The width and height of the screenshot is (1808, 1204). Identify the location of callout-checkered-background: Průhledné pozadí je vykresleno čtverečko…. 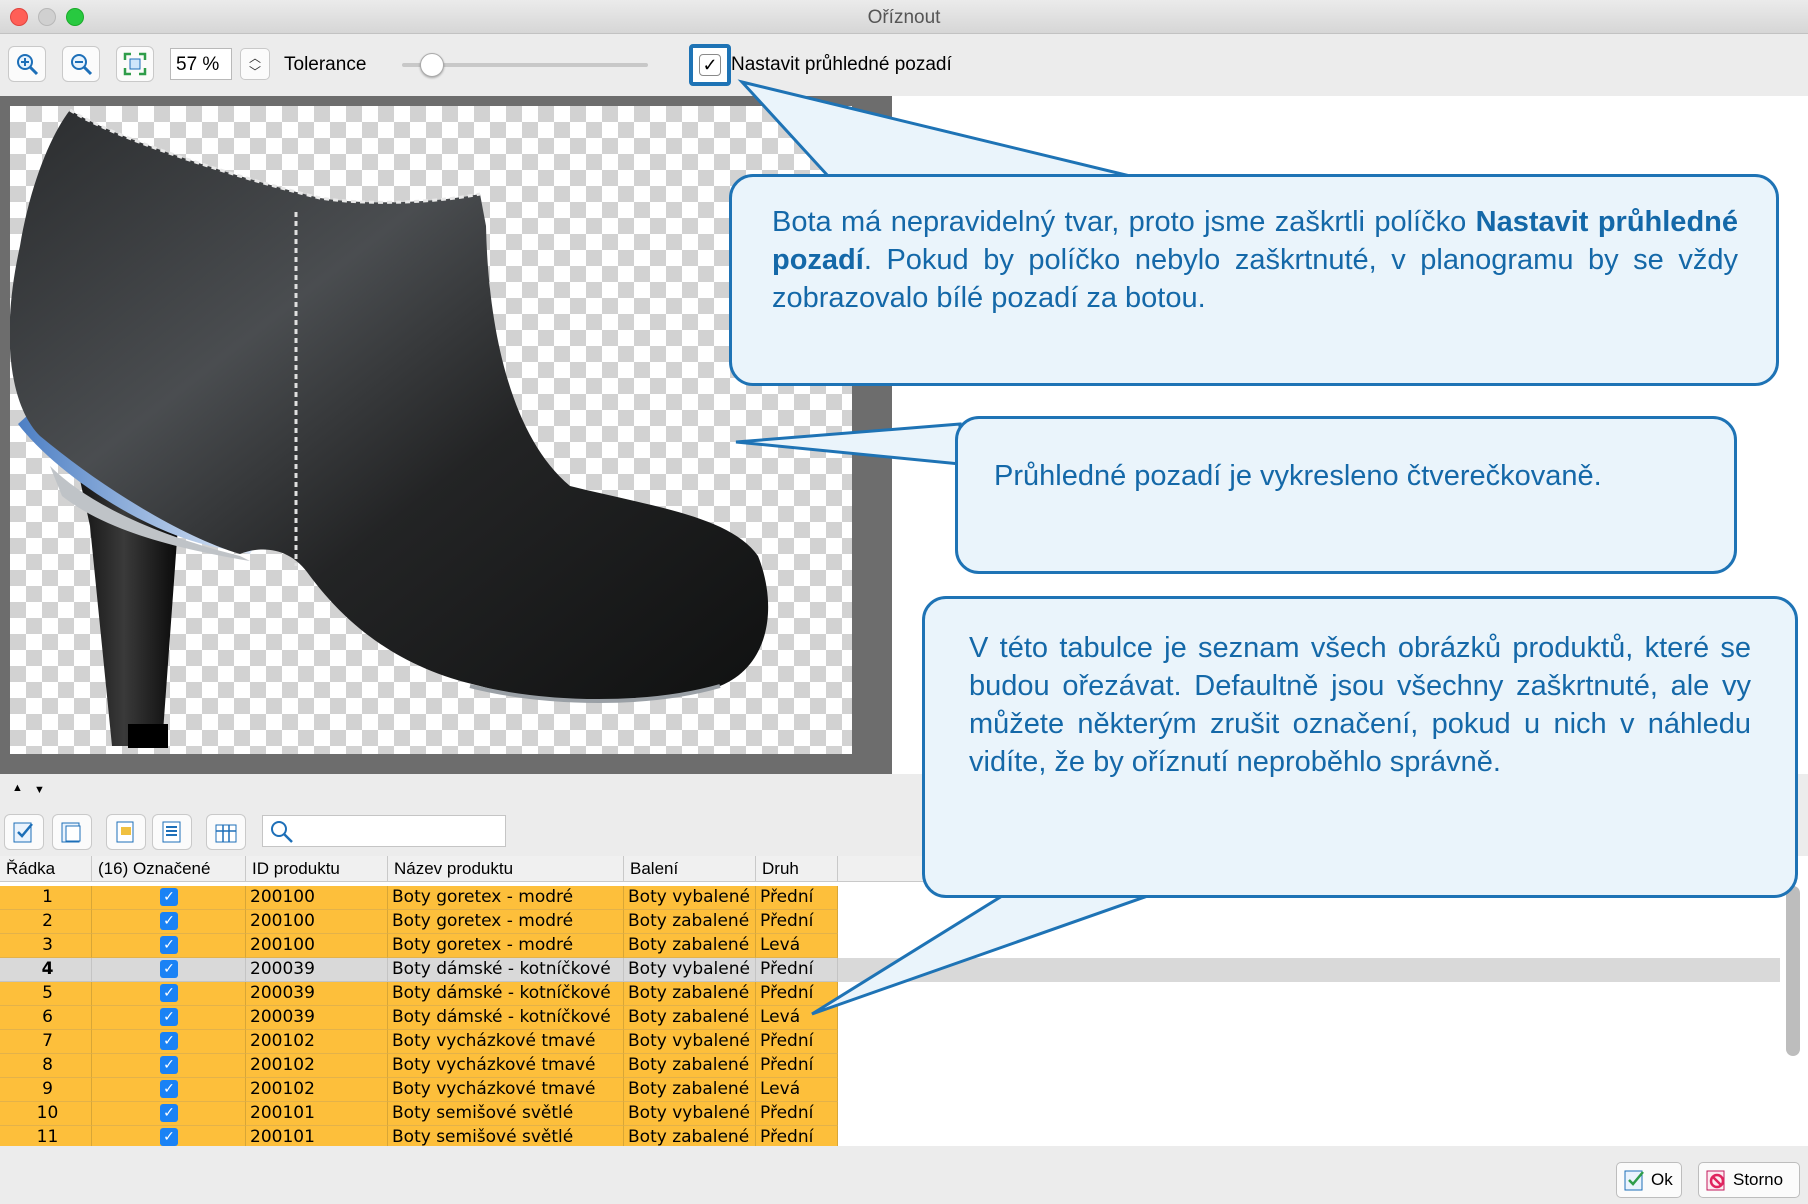
(1346, 495).